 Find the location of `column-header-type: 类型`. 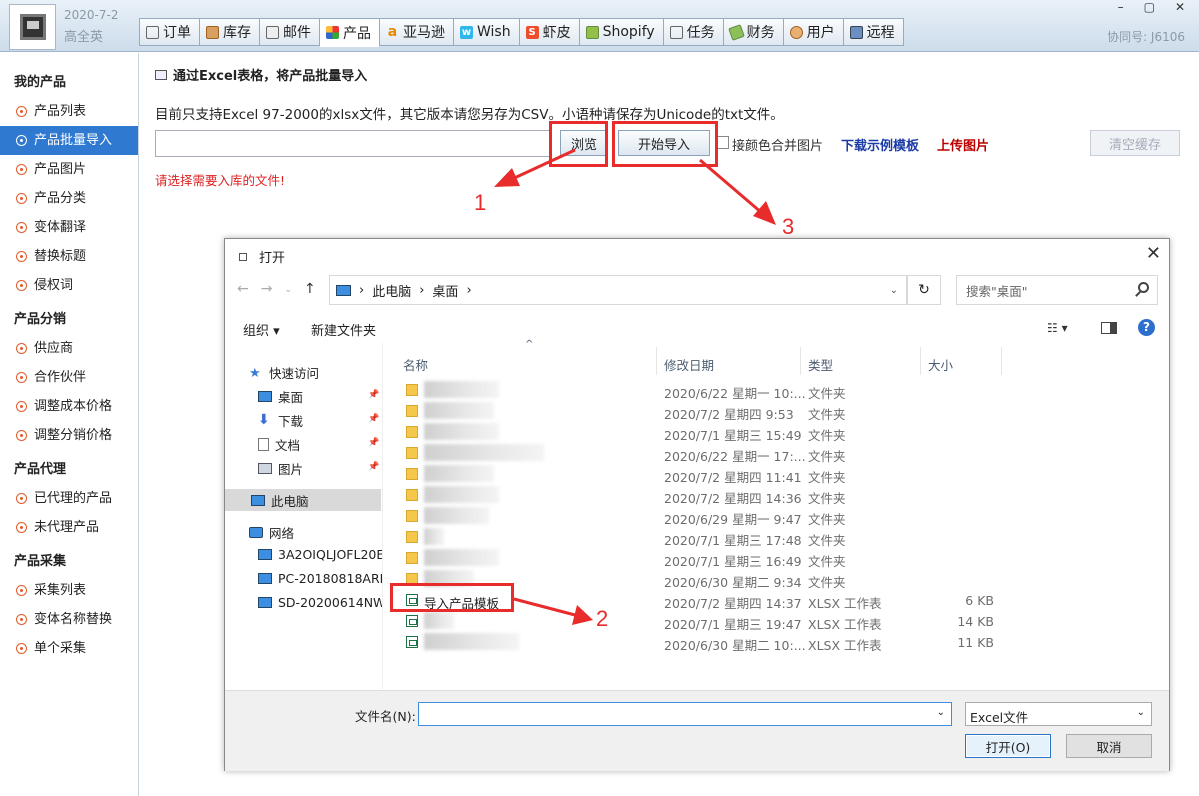

column-header-type: 类型 is located at coordinates (820, 364).